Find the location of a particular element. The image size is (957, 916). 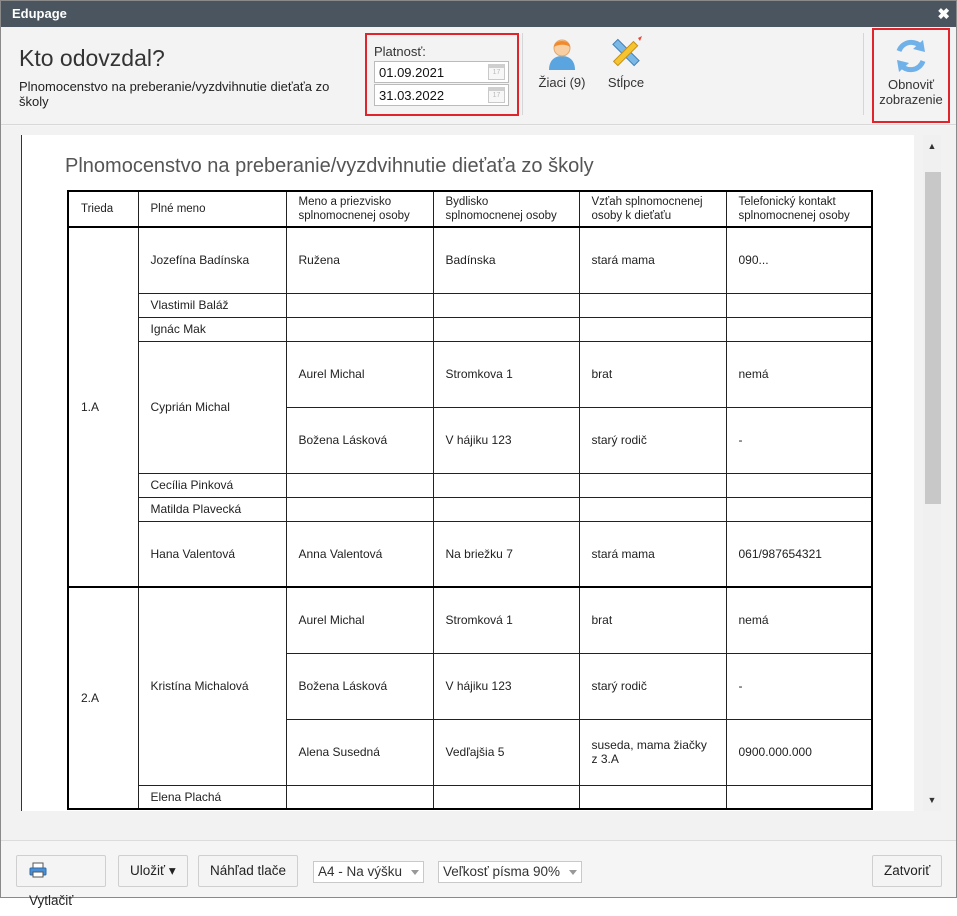

paper-orientation-select: A4 - Na výšku is located at coordinates (368, 872).